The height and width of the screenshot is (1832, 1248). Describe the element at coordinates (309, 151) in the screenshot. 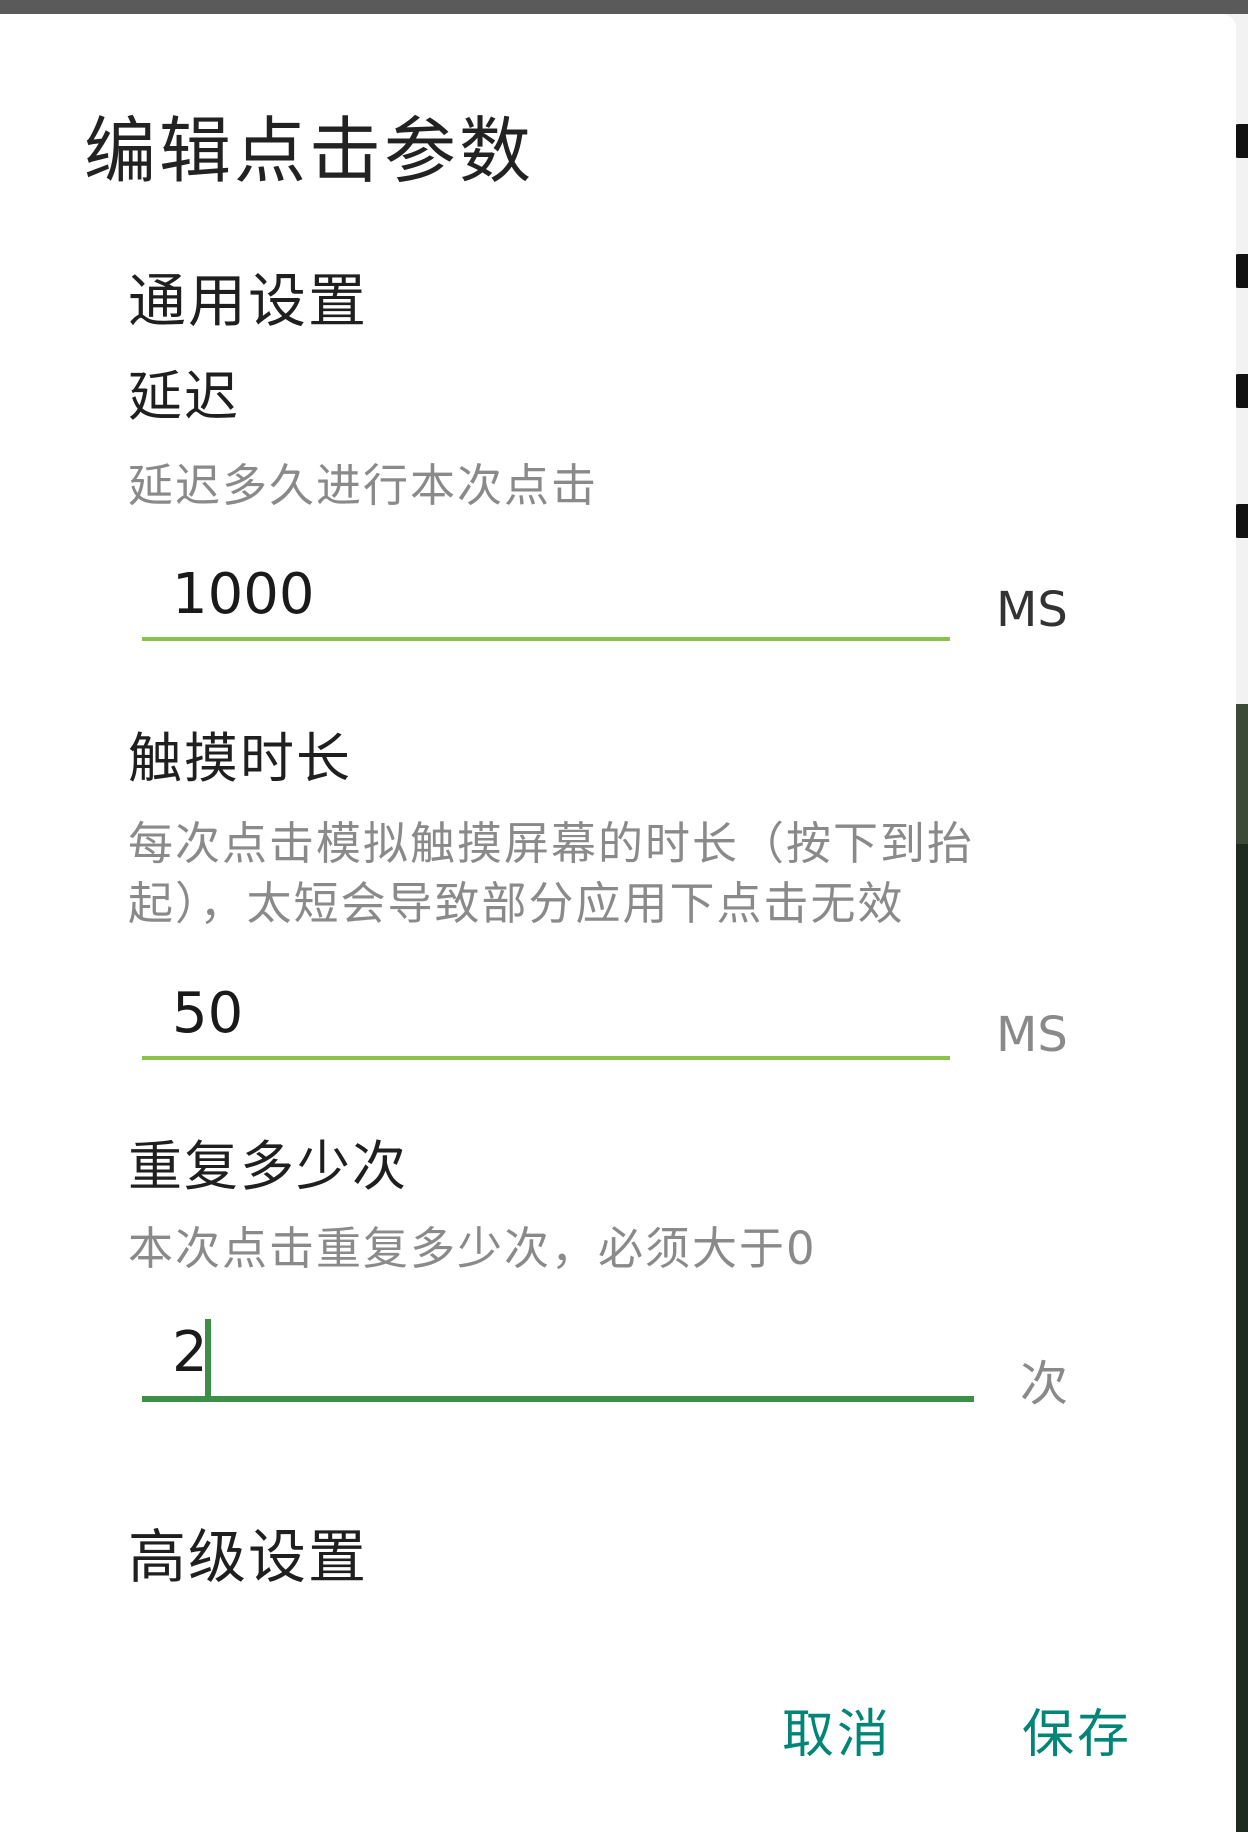

I see `dialog-title: 编辑点击参数` at that location.